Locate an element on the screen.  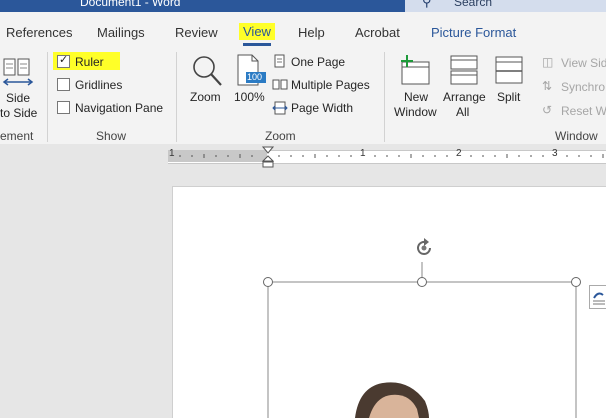
page-width-label: Page Width is located at coordinates (322, 108).